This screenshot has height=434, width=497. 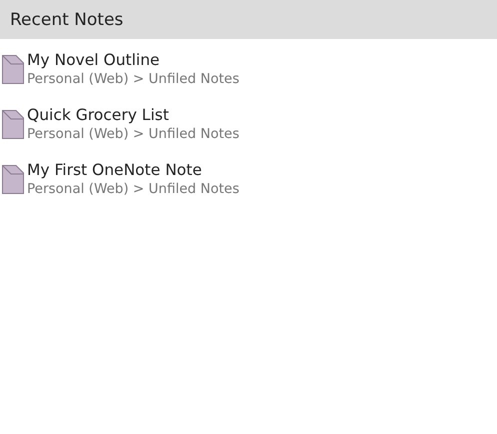 What do you see at coordinates (133, 115) in the screenshot?
I see `note-title: Quick Grocery List` at bounding box center [133, 115].